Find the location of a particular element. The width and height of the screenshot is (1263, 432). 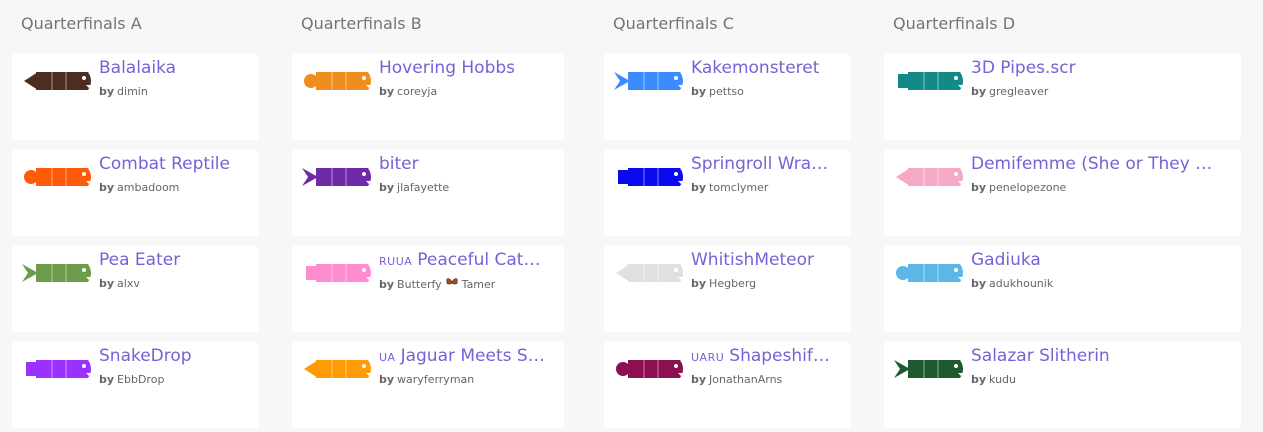

author-name: JonathanArns is located at coordinates (745, 379).